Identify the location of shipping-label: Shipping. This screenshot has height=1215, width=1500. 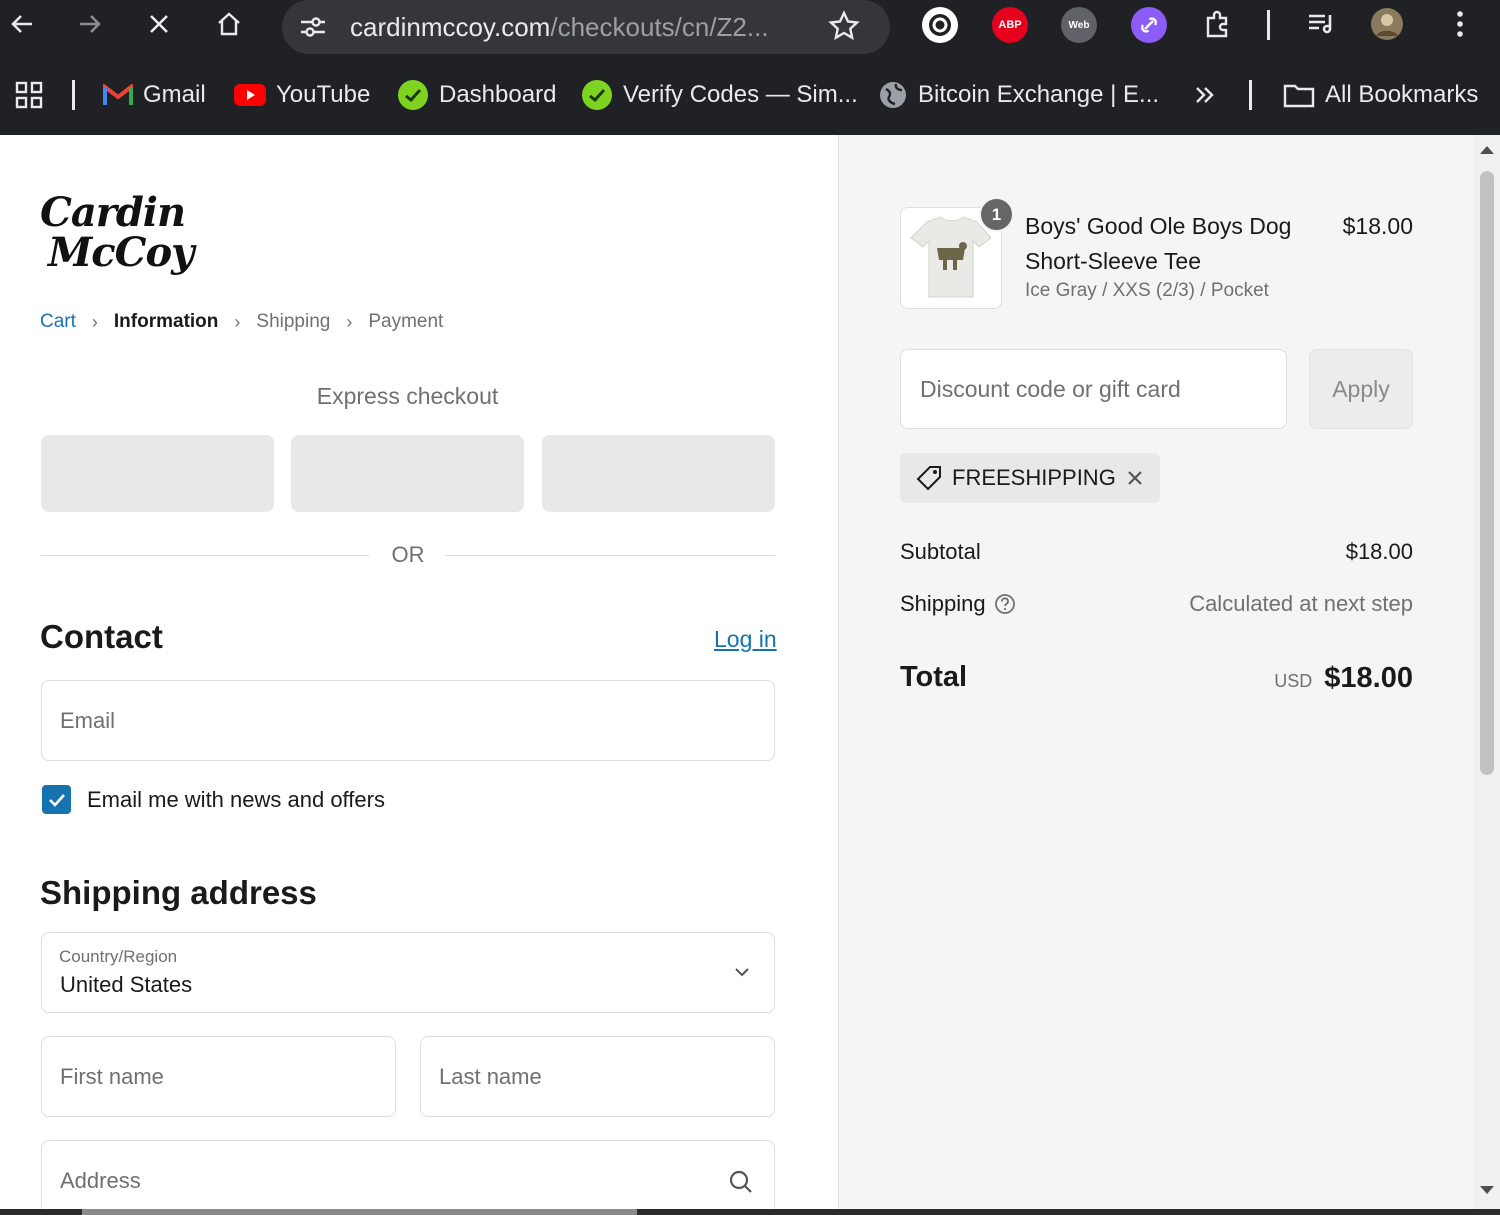
(943, 603).